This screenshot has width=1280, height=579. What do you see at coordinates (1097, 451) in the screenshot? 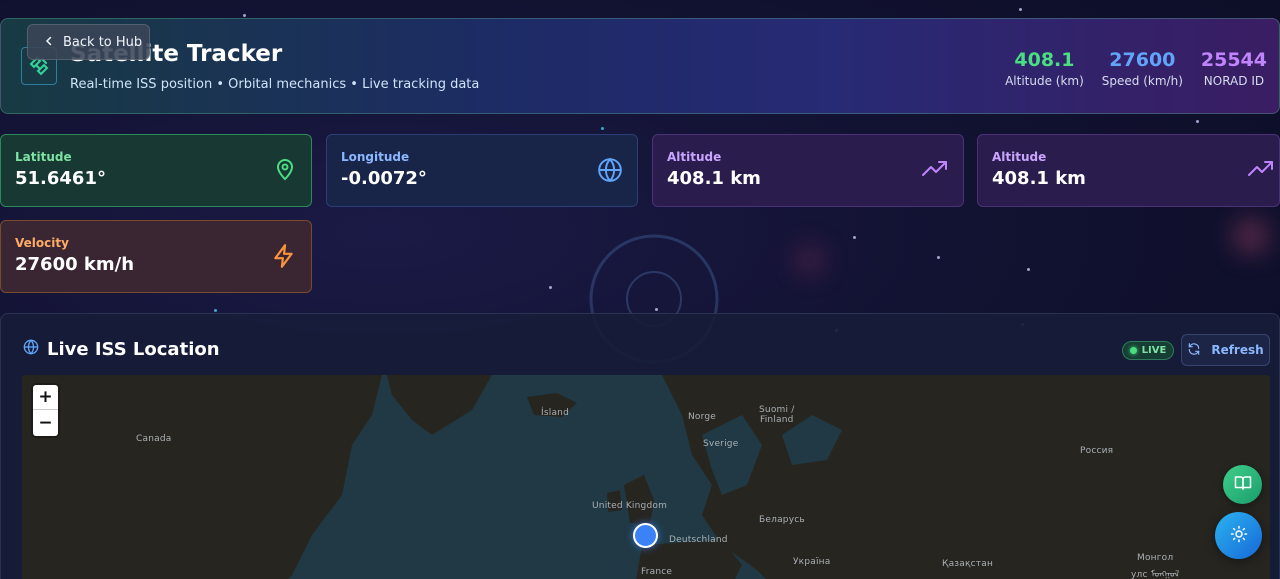
I see `map-label-rossiya: Россия` at bounding box center [1097, 451].